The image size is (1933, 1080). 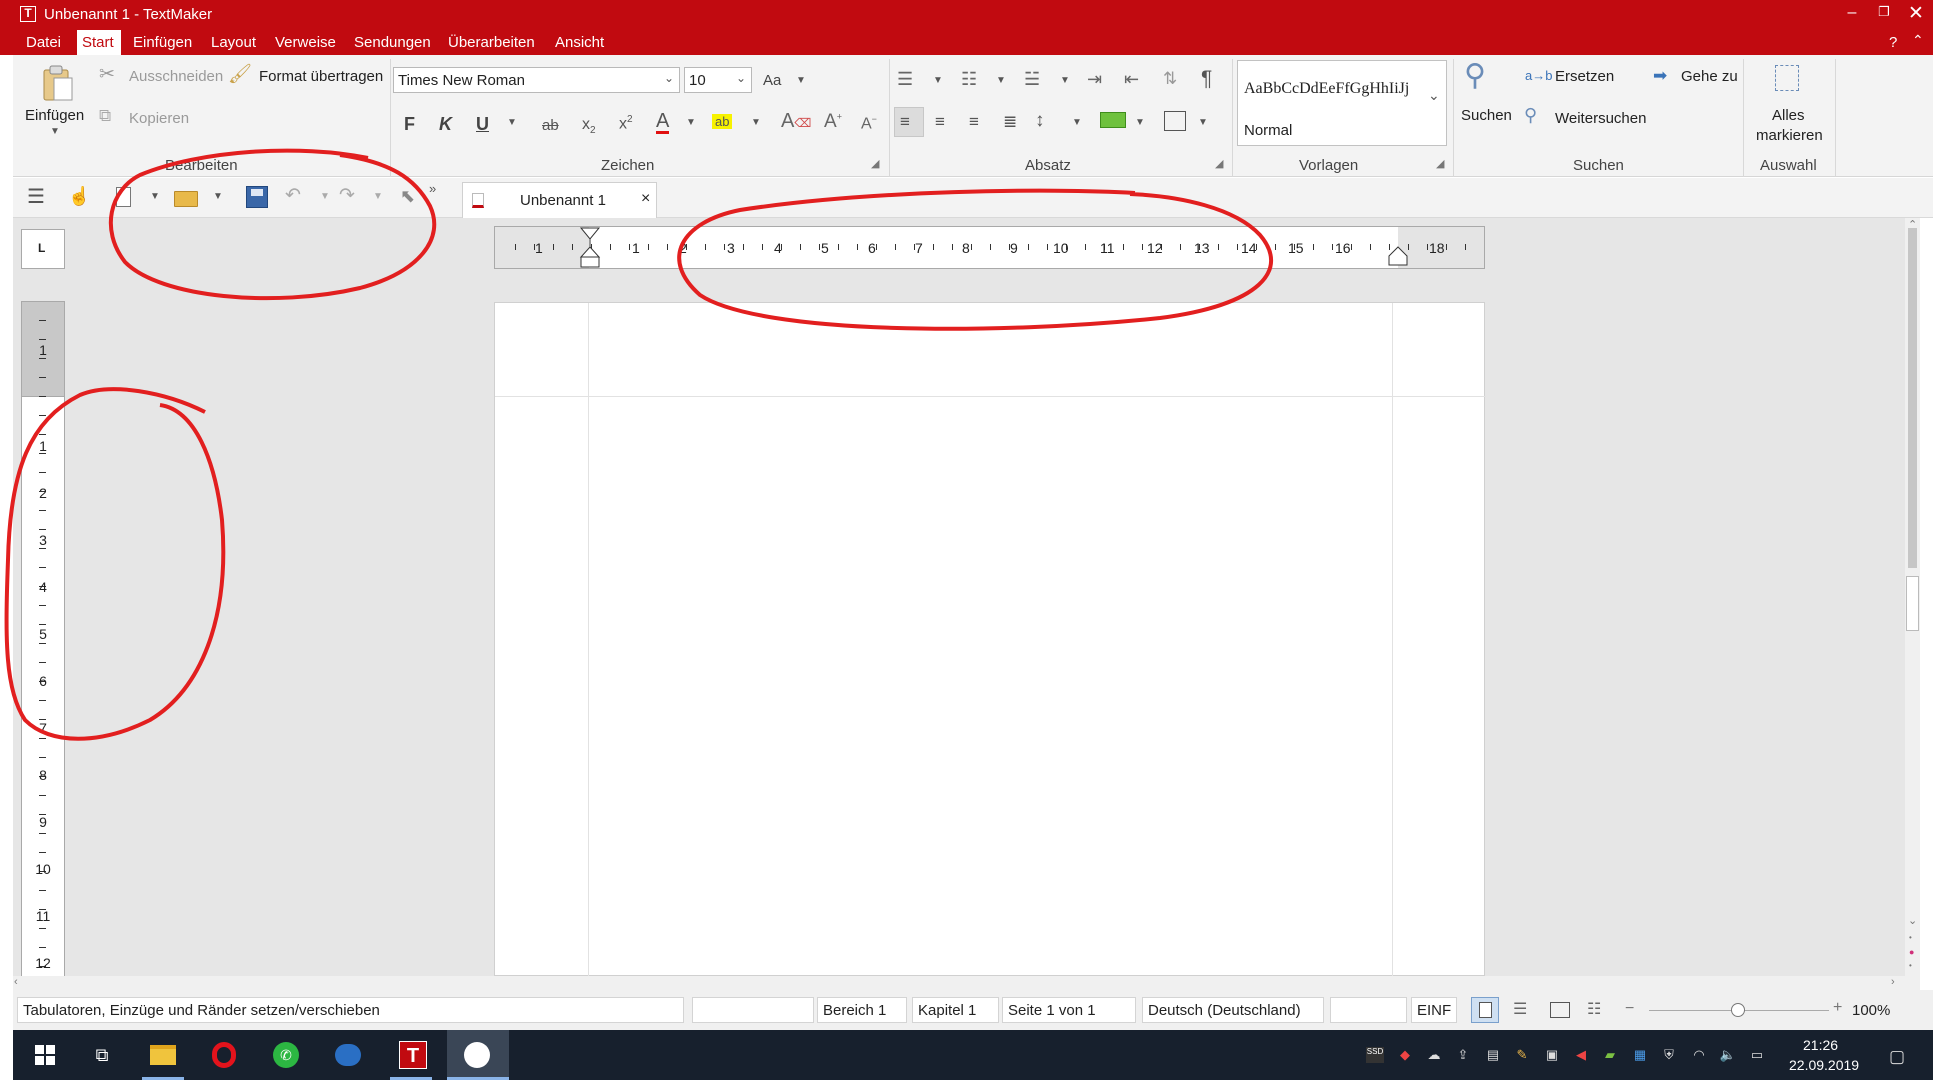 What do you see at coordinates (1113, 120) in the screenshot?
I see `shading-icon` at bounding box center [1113, 120].